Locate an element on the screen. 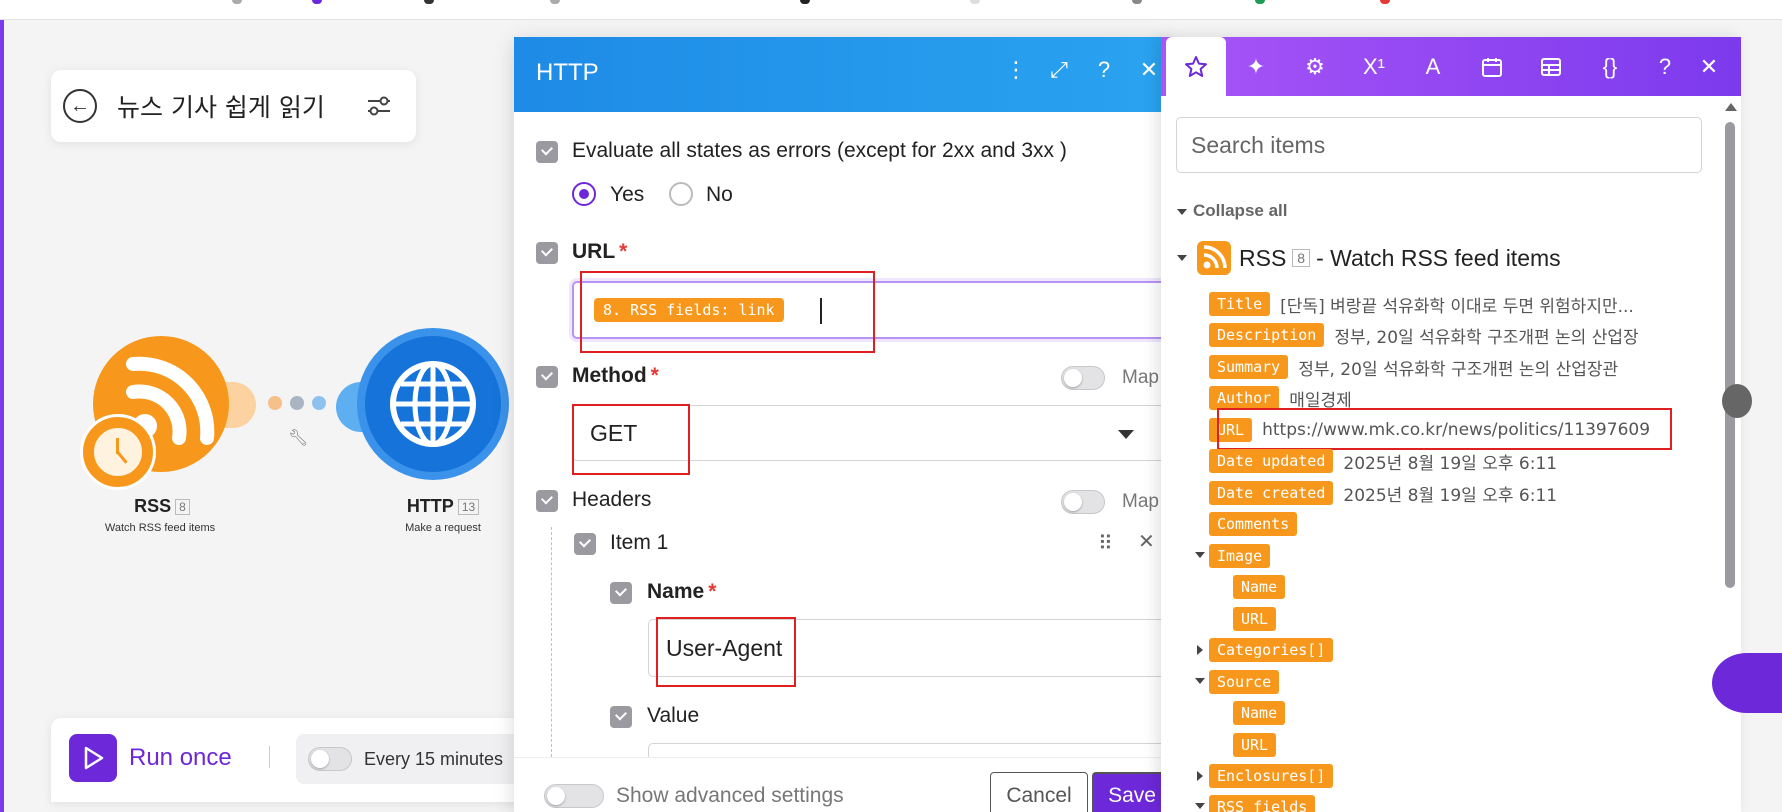  chevron-right-icon is located at coordinates (1200, 776).